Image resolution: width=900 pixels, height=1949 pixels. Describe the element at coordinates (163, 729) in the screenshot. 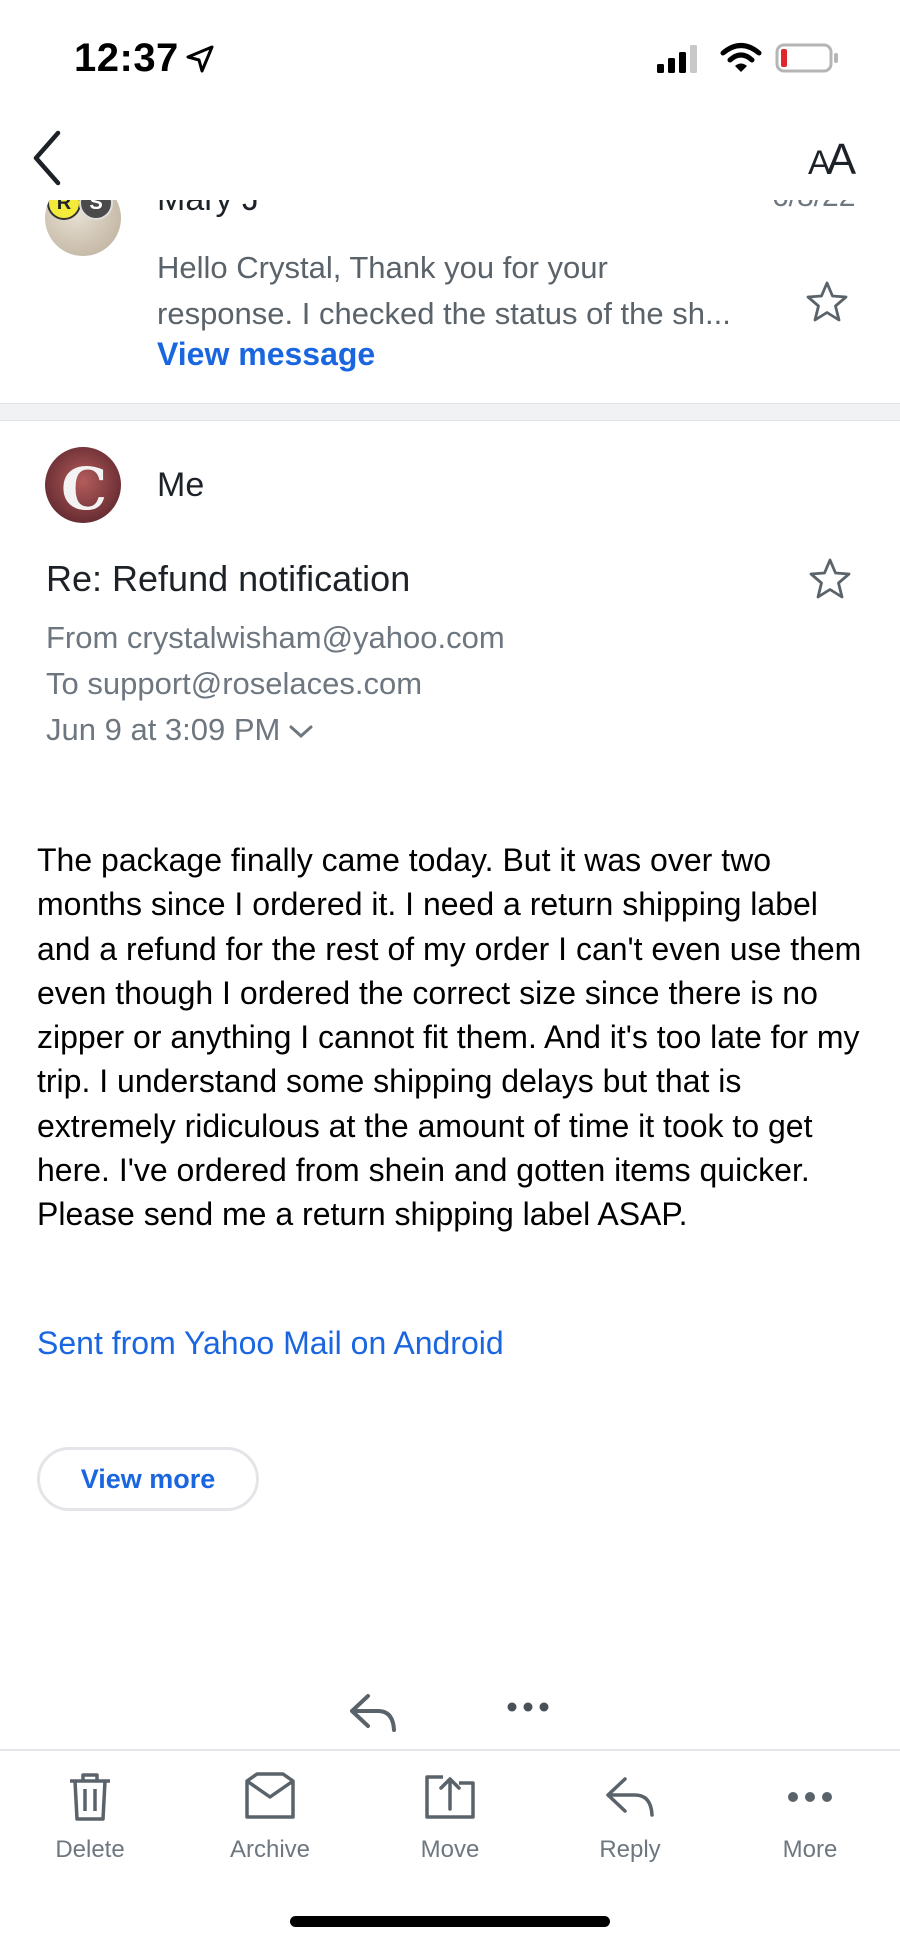

I see `message-date: Jun 9 at 3:09 PM` at that location.